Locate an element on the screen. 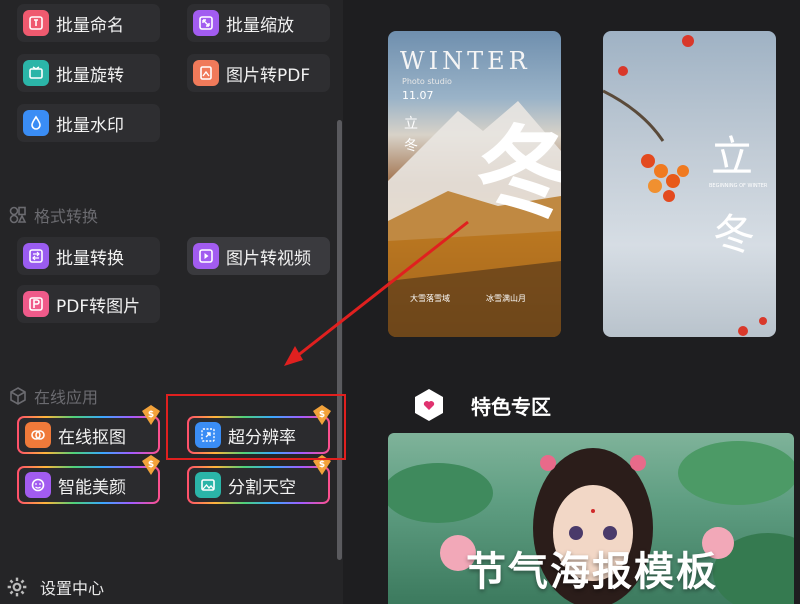  batch-rename-label: 批量命名 is located at coordinates (90, 25).